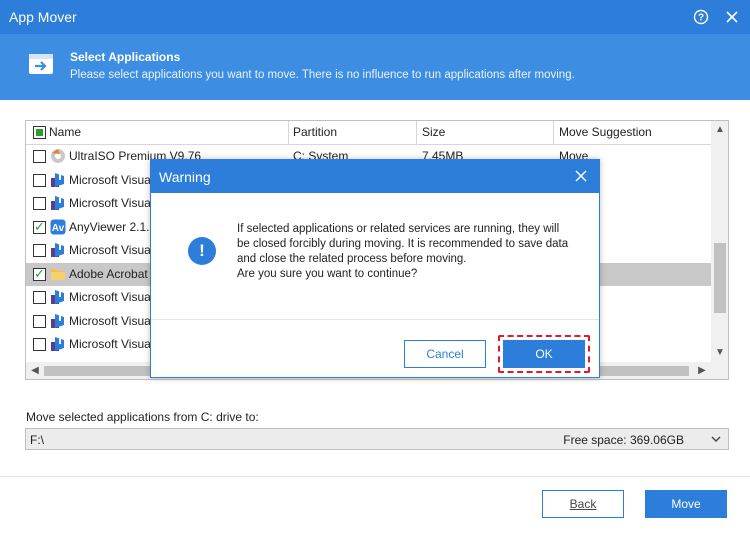 Image resolution: width=750 pixels, height=535 pixels. What do you see at coordinates (605, 132) in the screenshot?
I see `column-move-suggestion: Move Suggestion` at bounding box center [605, 132].